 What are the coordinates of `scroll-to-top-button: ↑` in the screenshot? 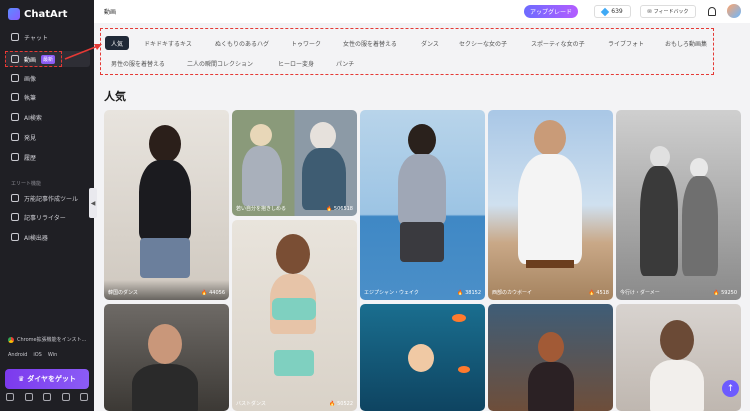 It's located at (730, 388).